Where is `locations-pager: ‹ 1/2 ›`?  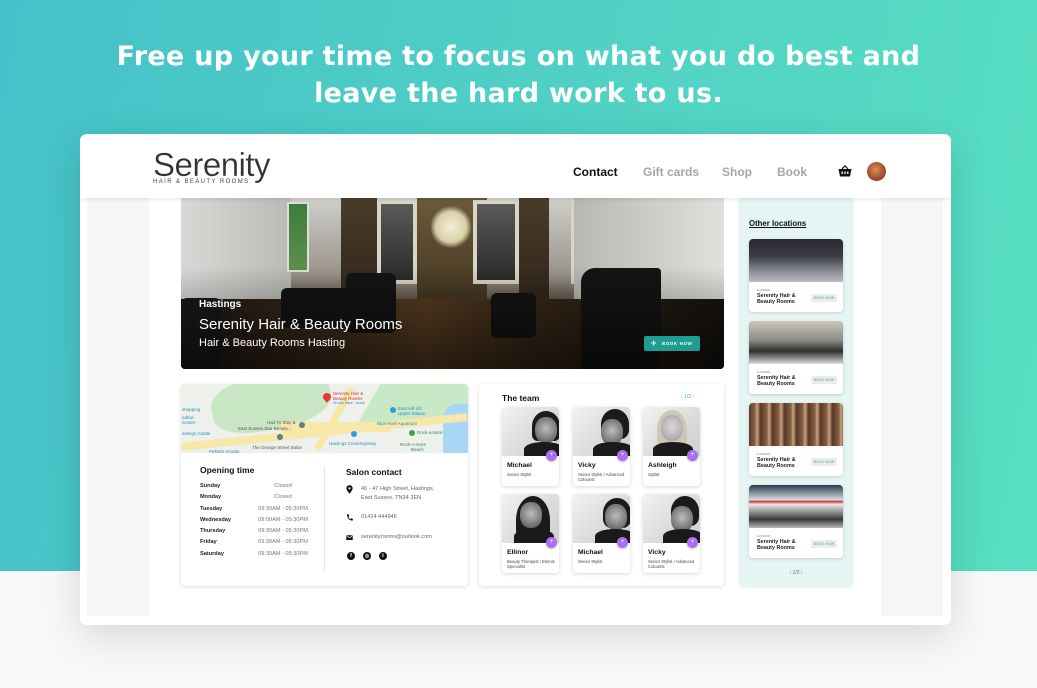 locations-pager: ‹ 1/2 › is located at coordinates (796, 573).